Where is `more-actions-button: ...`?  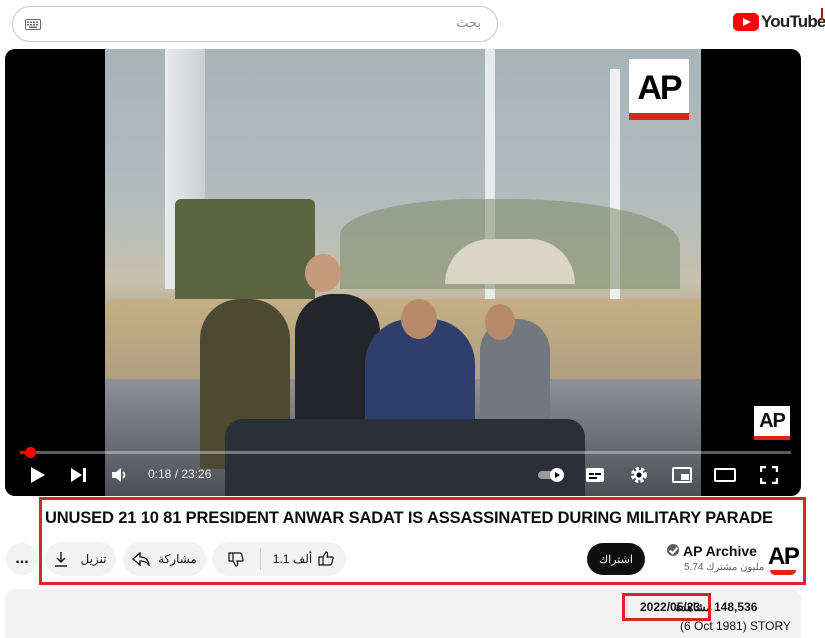
more-actions-button: ... is located at coordinates (22, 559).